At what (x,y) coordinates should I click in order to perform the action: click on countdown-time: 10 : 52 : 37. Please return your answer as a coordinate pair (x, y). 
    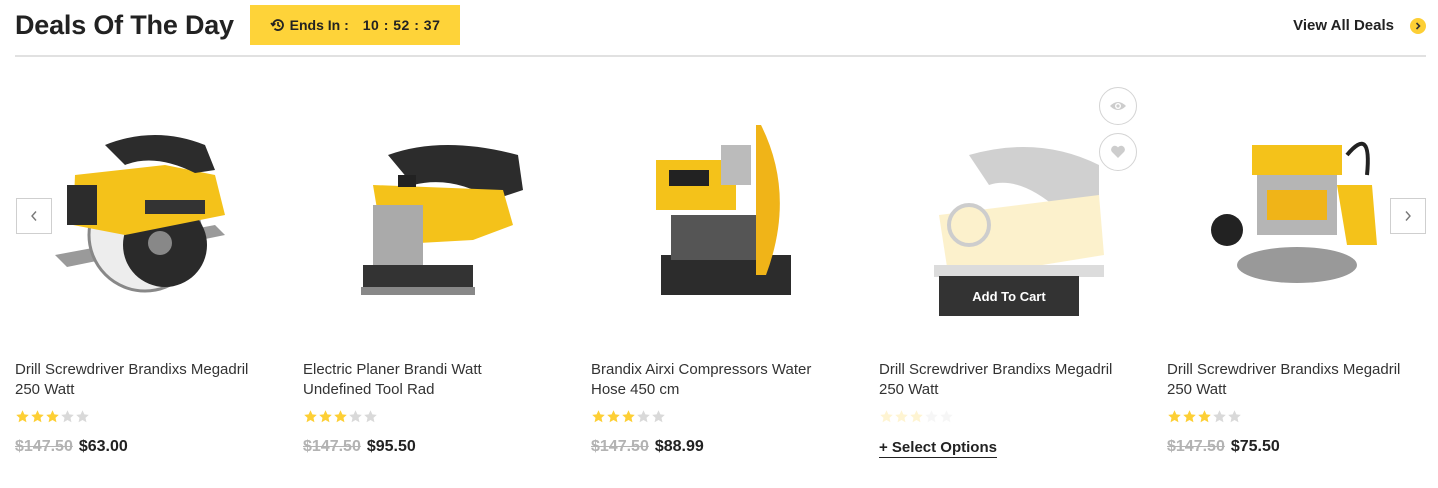
    Looking at the image, I should click on (401, 25).